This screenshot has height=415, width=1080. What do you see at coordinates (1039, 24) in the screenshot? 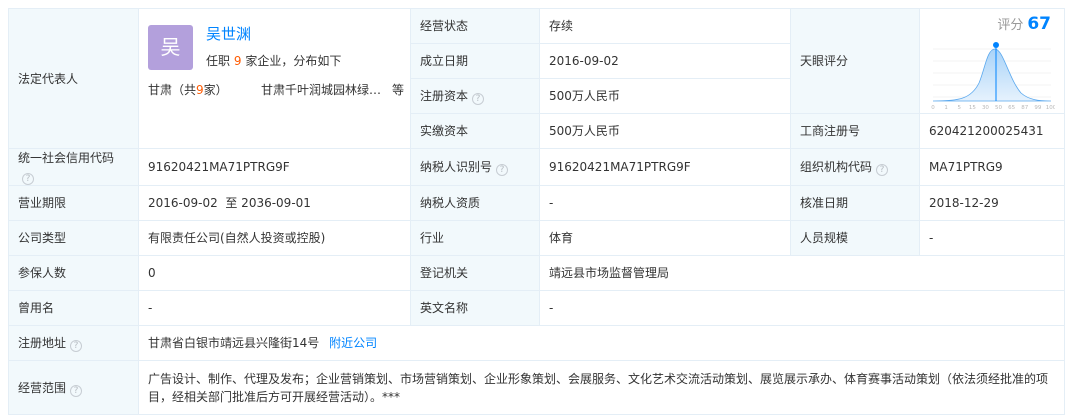
I see `score-value: 67` at bounding box center [1039, 24].